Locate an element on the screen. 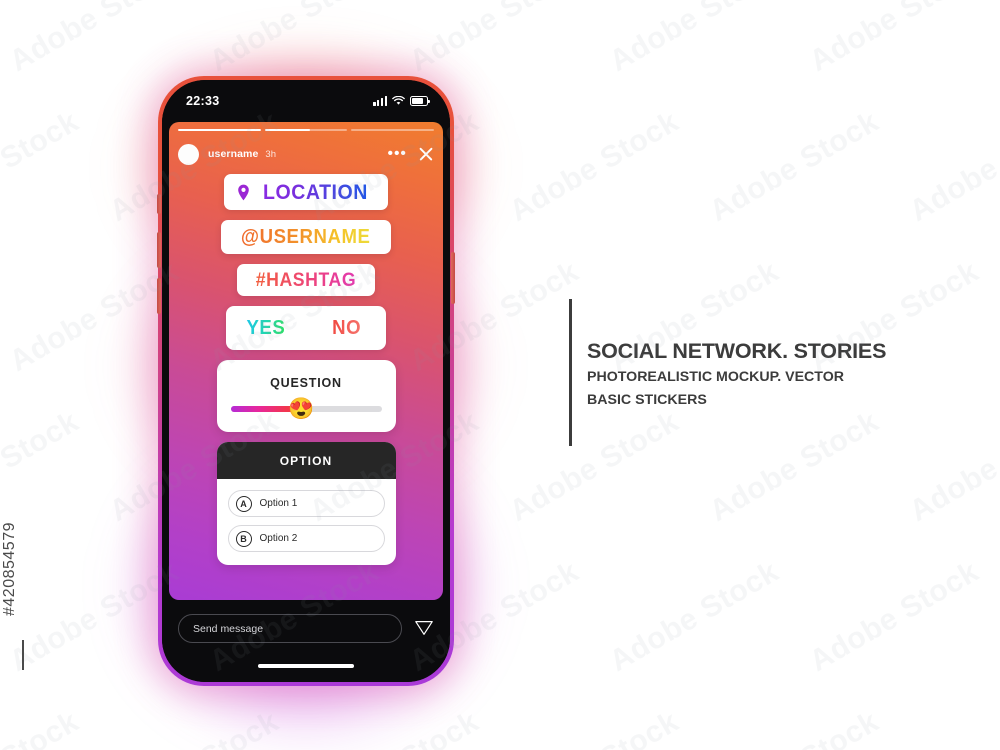 This screenshot has height=750, width=1000. caption-rule is located at coordinates (570, 372).